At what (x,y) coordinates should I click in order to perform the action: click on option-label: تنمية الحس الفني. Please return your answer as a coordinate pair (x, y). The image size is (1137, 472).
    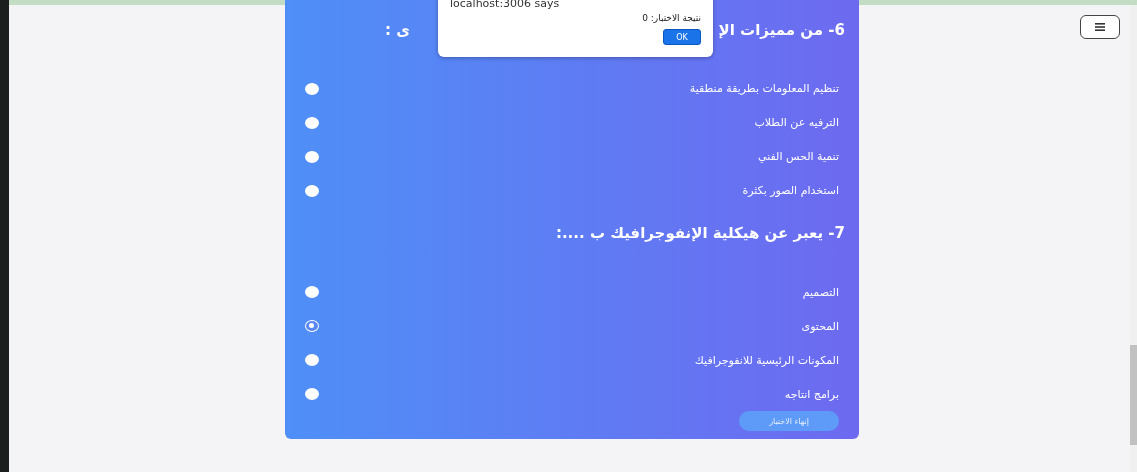
    Looking at the image, I should click on (798, 157).